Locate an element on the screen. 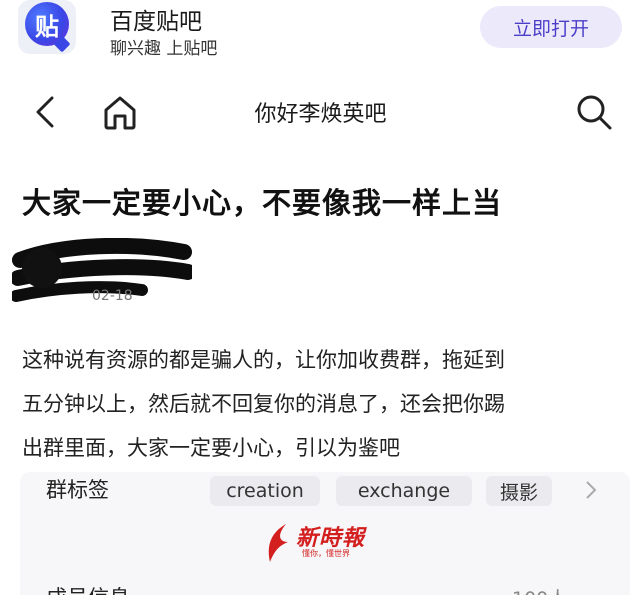 The image size is (641, 595). tieba-app-logo: 贴 is located at coordinates (47, 27).